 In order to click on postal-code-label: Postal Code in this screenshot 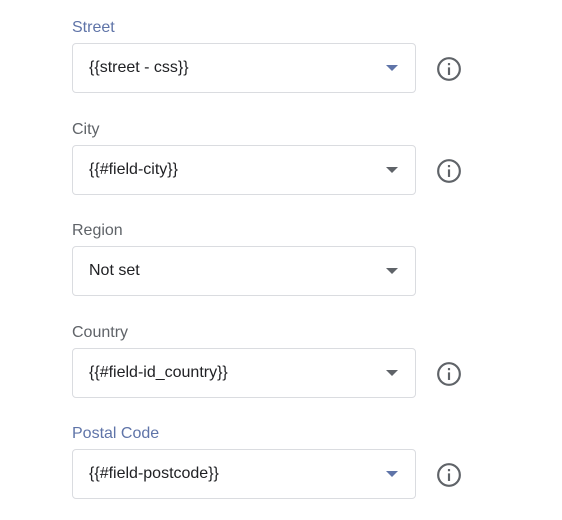, I will do `click(116, 433)`.